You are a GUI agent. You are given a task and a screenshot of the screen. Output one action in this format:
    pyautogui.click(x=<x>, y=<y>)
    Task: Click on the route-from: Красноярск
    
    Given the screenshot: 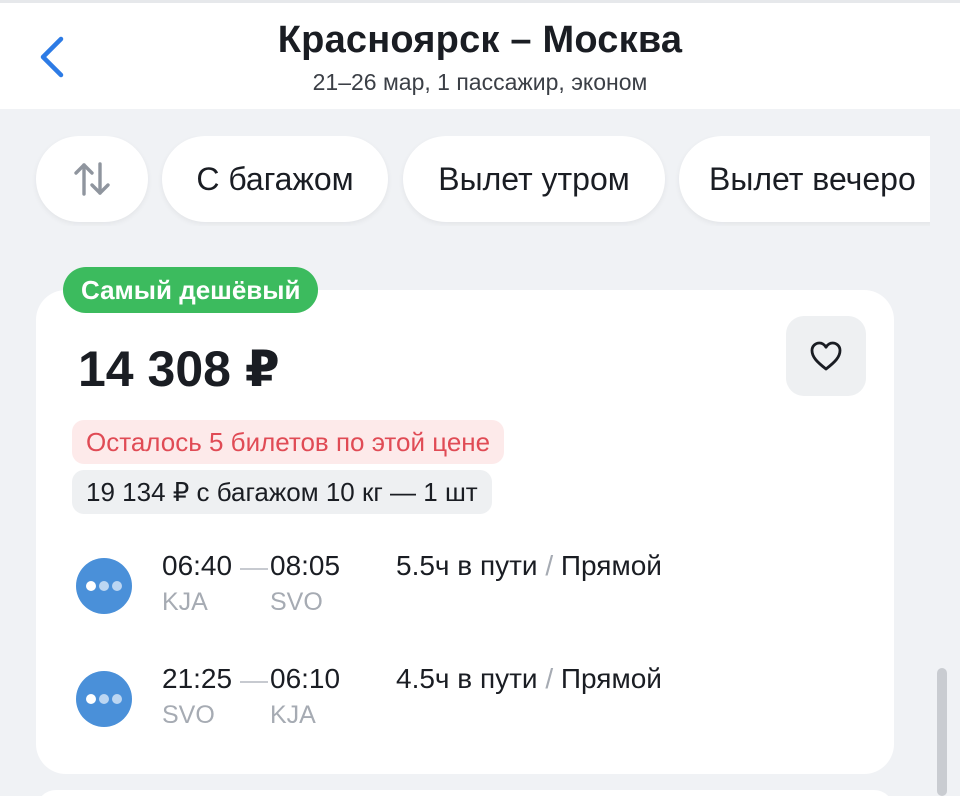 What is the action you would take?
    pyautogui.click(x=388, y=40)
    